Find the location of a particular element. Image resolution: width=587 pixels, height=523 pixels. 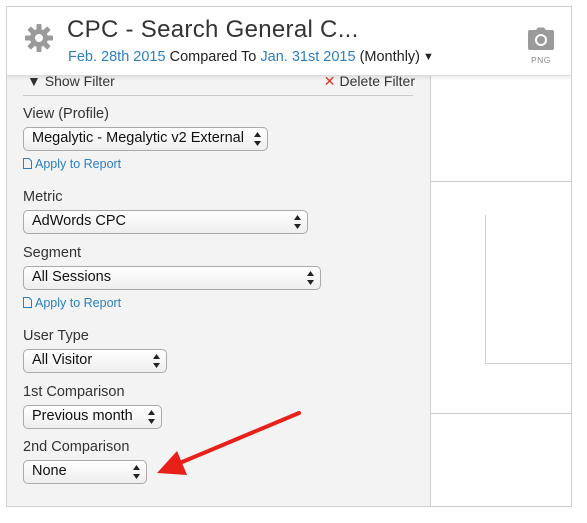

apply-to-report-link-1: Apply to Report is located at coordinates (72, 164).